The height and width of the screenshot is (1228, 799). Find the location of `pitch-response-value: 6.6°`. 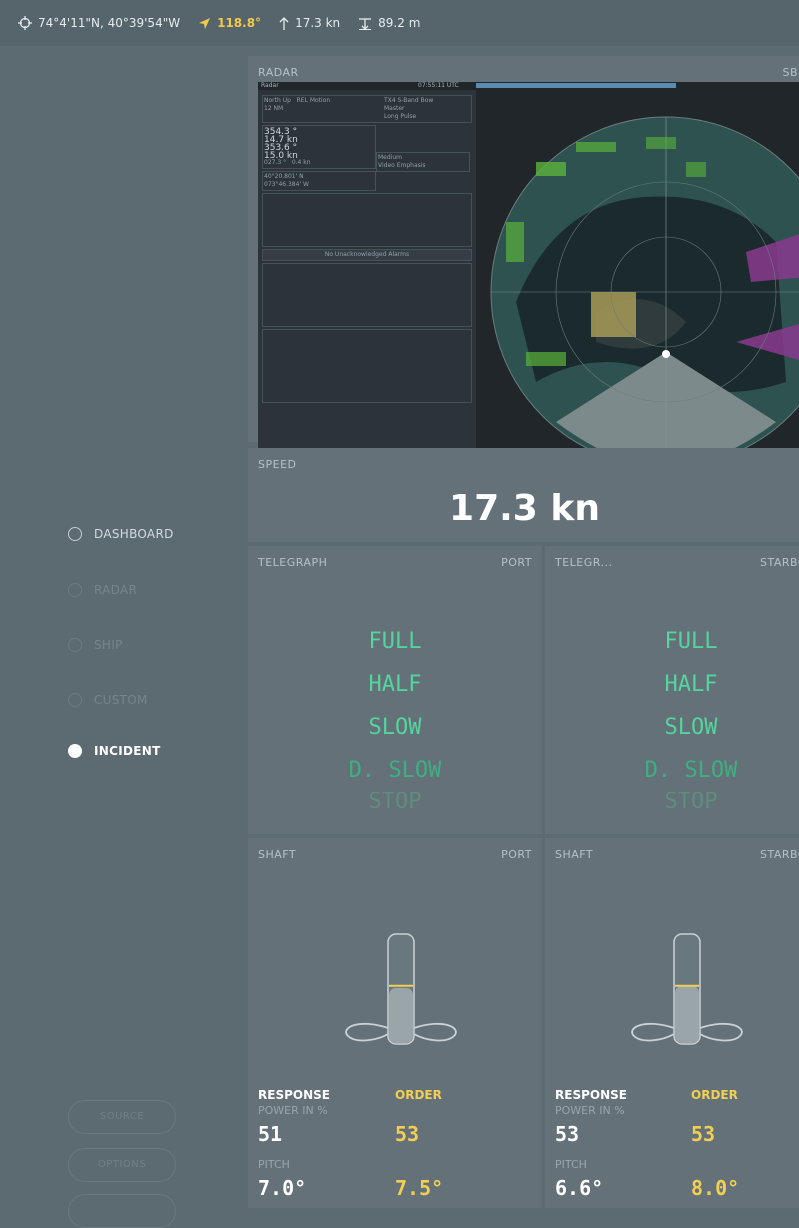

pitch-response-value: 6.6° is located at coordinates (579, 1188).